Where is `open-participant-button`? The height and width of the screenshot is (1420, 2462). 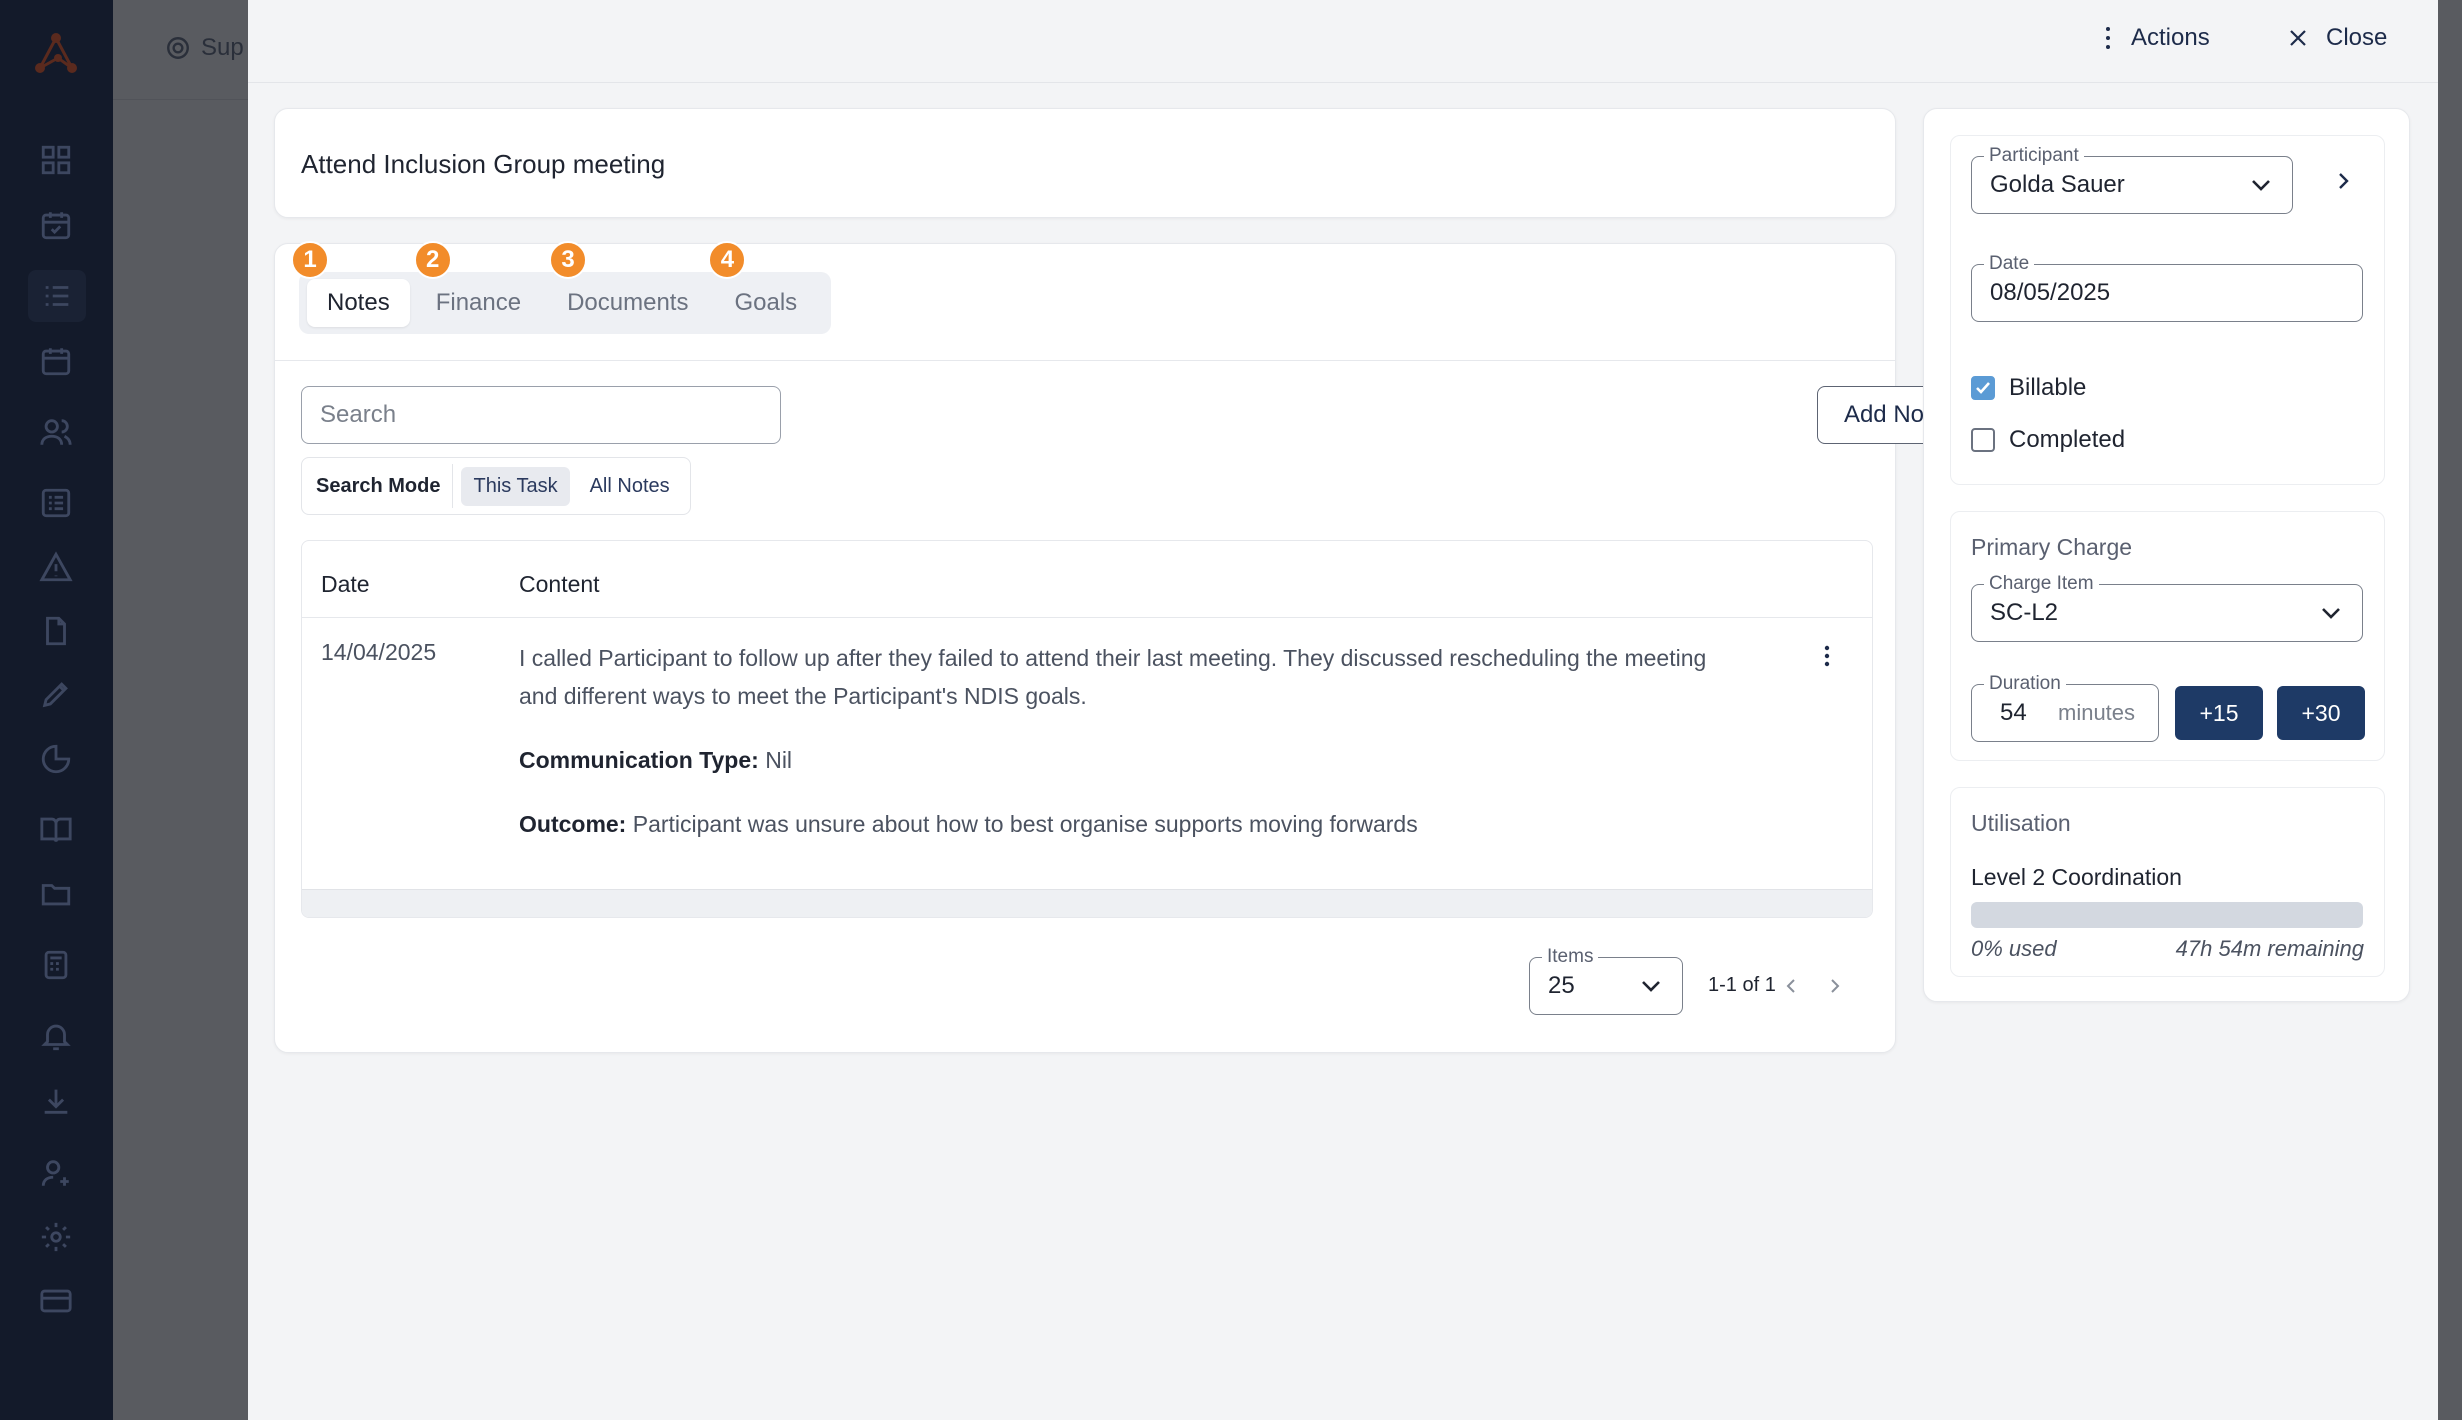
open-participant-button is located at coordinates (2343, 183).